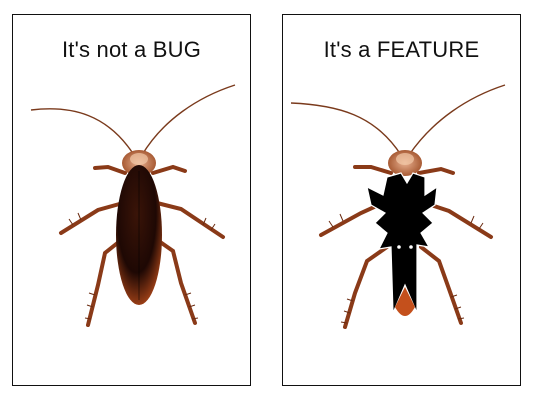 This screenshot has height=400, width=533. I want to click on caption-feature: It's a FEATURE, so click(401, 49).